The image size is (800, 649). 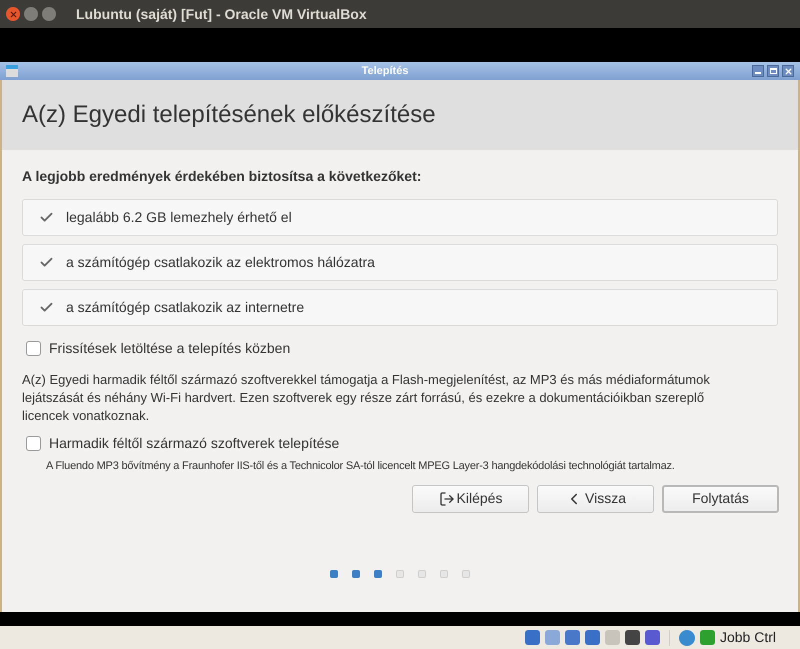 I want to click on dialog-button: Vissza, so click(x=595, y=498).